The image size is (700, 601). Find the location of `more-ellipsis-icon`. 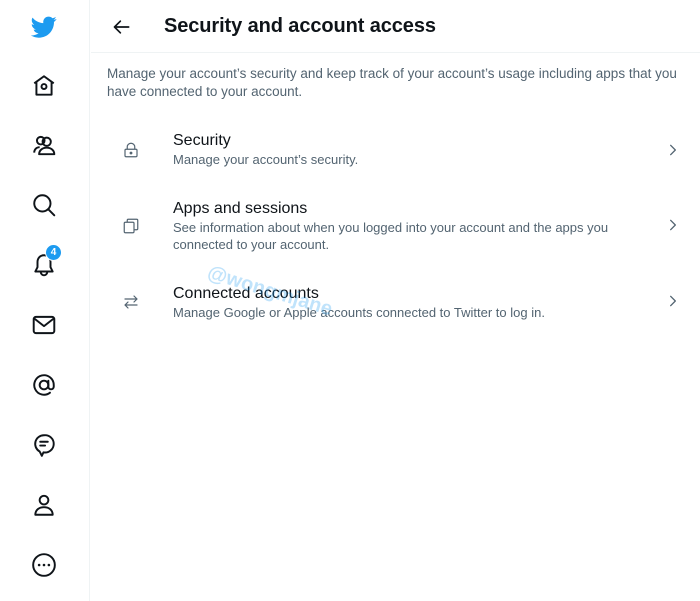

more-ellipsis-icon is located at coordinates (44, 565).